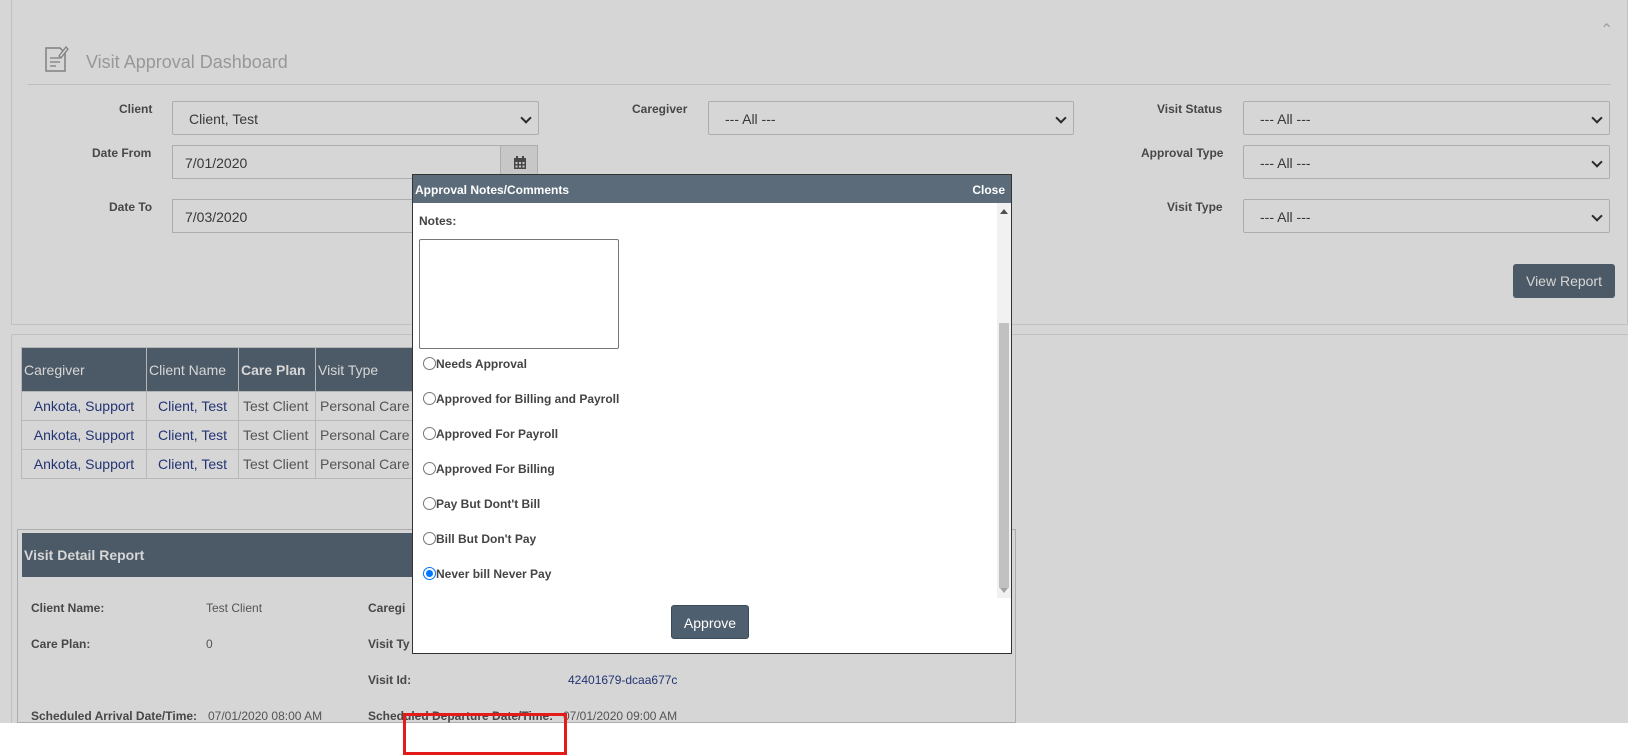  What do you see at coordinates (492, 190) in the screenshot?
I see `modal-title: Approval Notes/Comments` at bounding box center [492, 190].